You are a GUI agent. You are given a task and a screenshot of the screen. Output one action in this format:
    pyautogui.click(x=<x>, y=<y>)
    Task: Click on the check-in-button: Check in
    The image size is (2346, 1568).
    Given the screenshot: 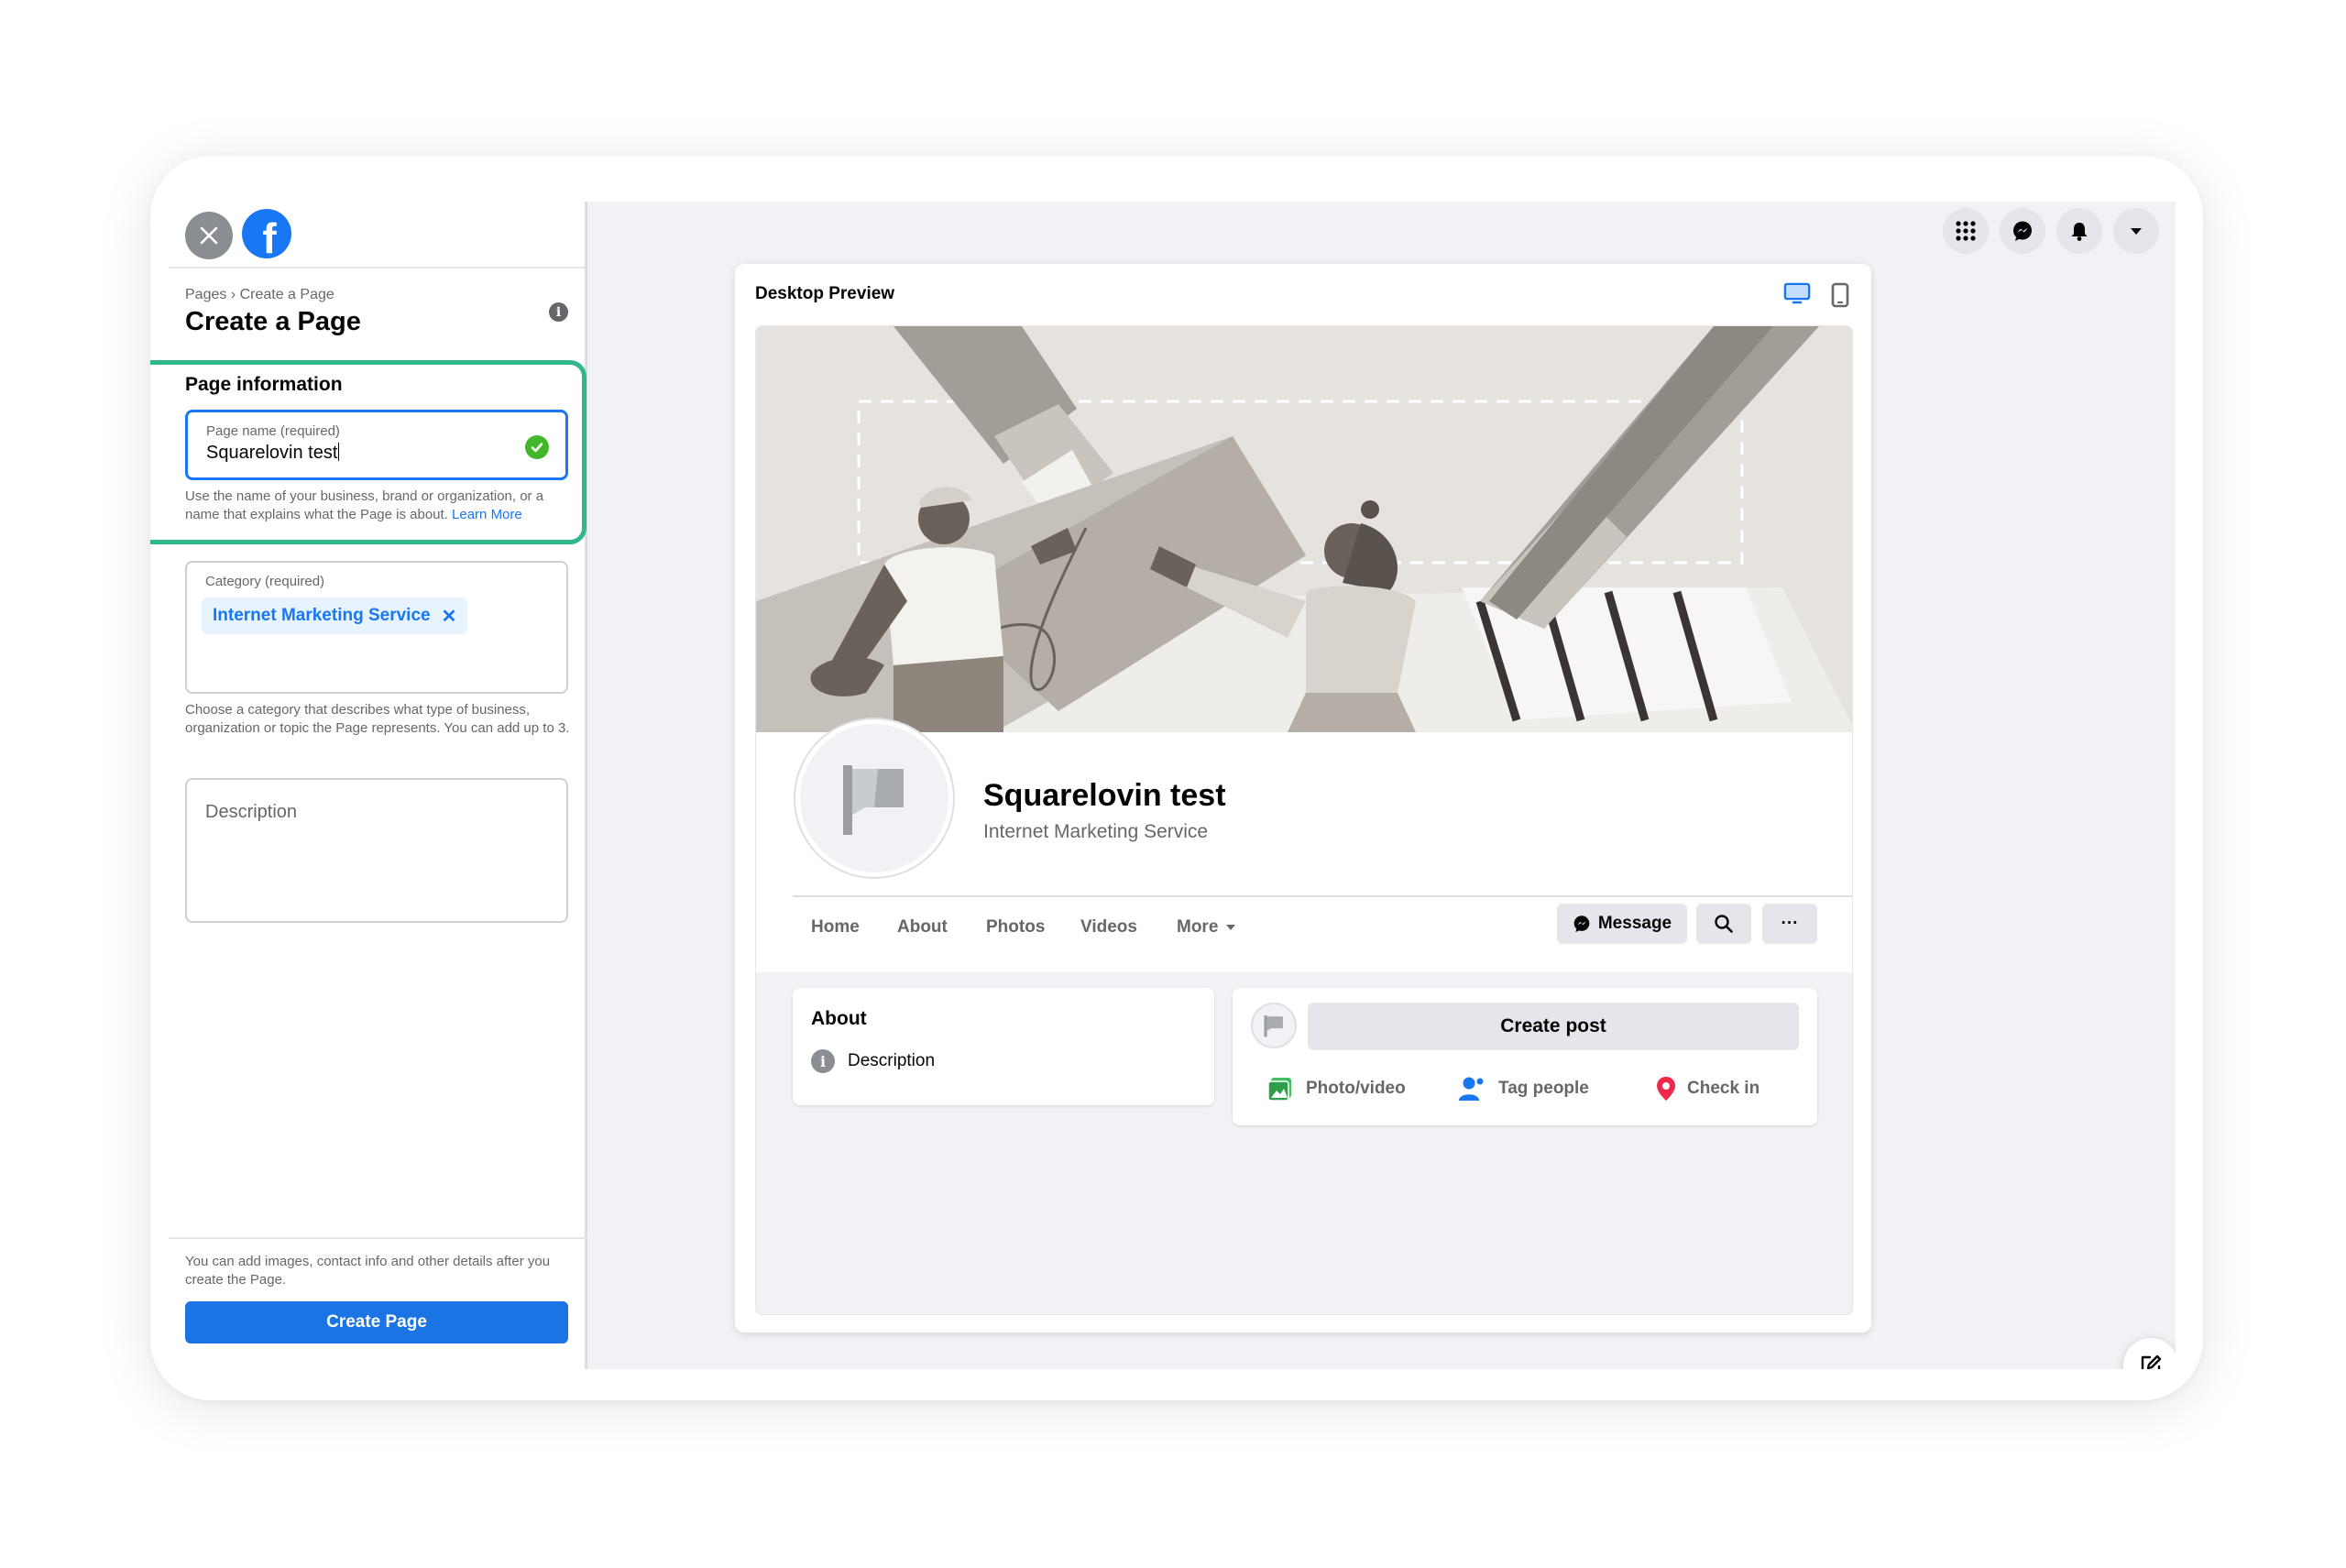 What is the action you would take?
    pyautogui.click(x=1708, y=1089)
    